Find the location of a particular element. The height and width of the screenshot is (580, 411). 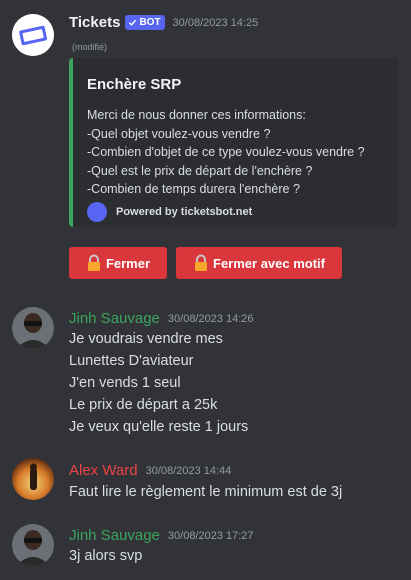

message-line: Le prix de départ a 25k is located at coordinates (143, 405).